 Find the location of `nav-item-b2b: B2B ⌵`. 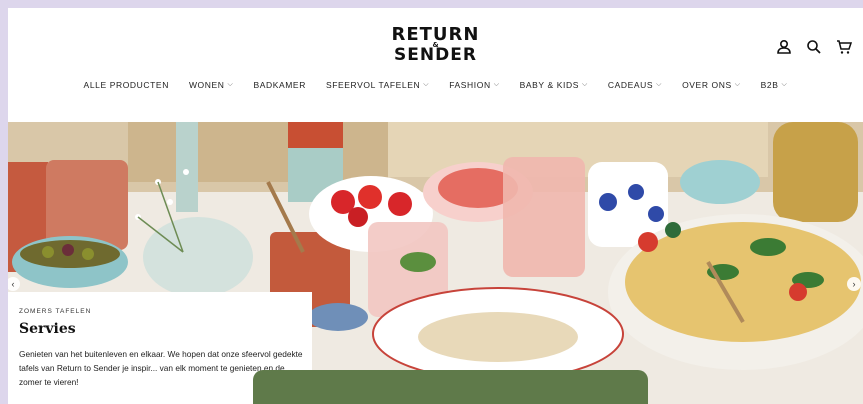

nav-item-b2b: B2B ⌵ is located at coordinates (774, 85).